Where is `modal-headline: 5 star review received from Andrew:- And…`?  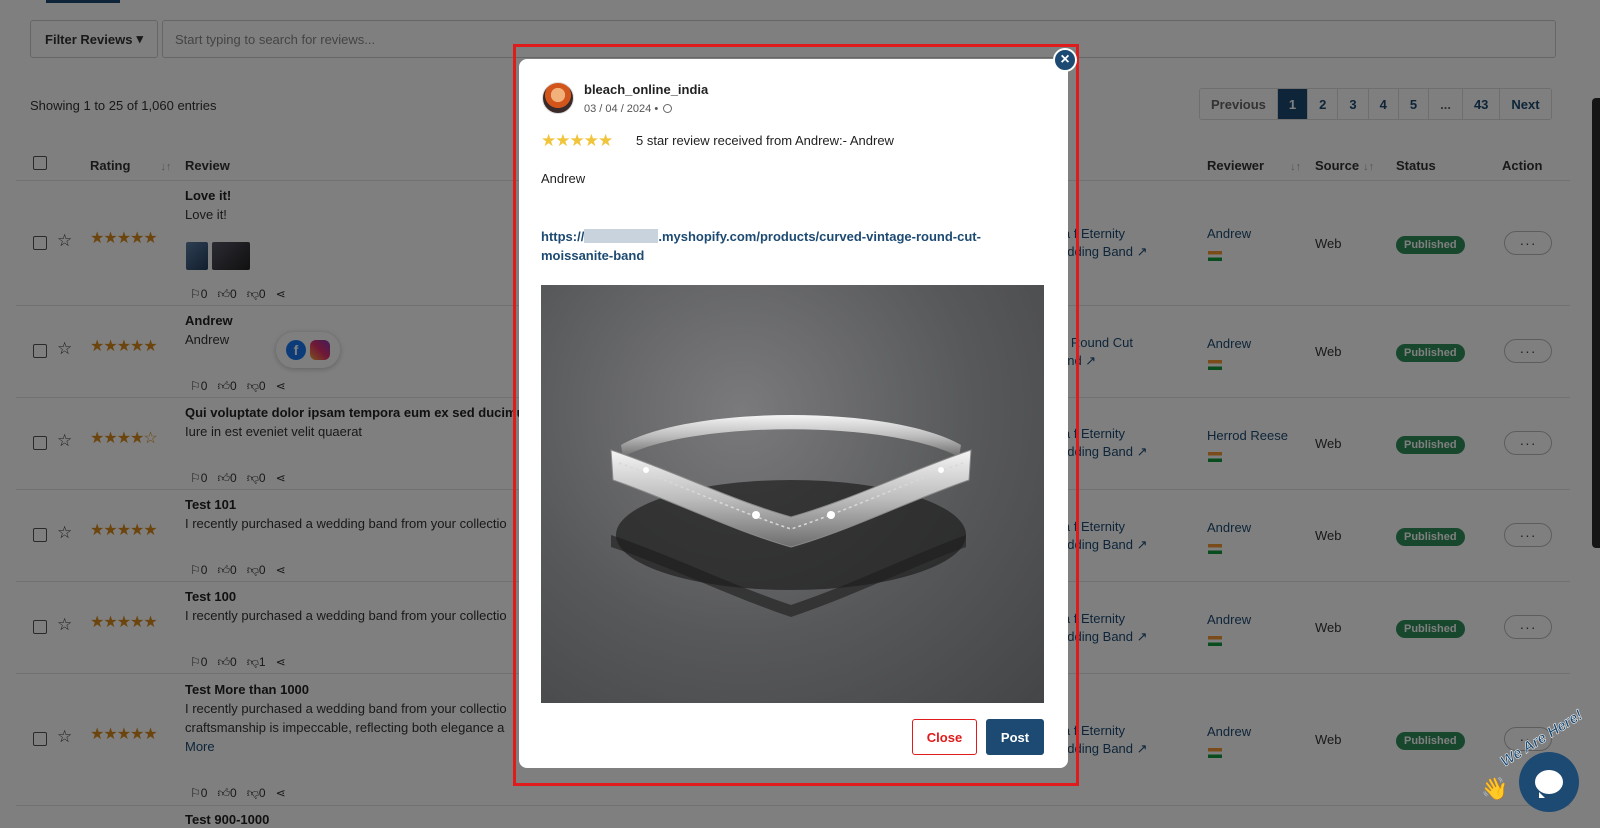
modal-headline: 5 star review received from Andrew:- And… is located at coordinates (765, 140).